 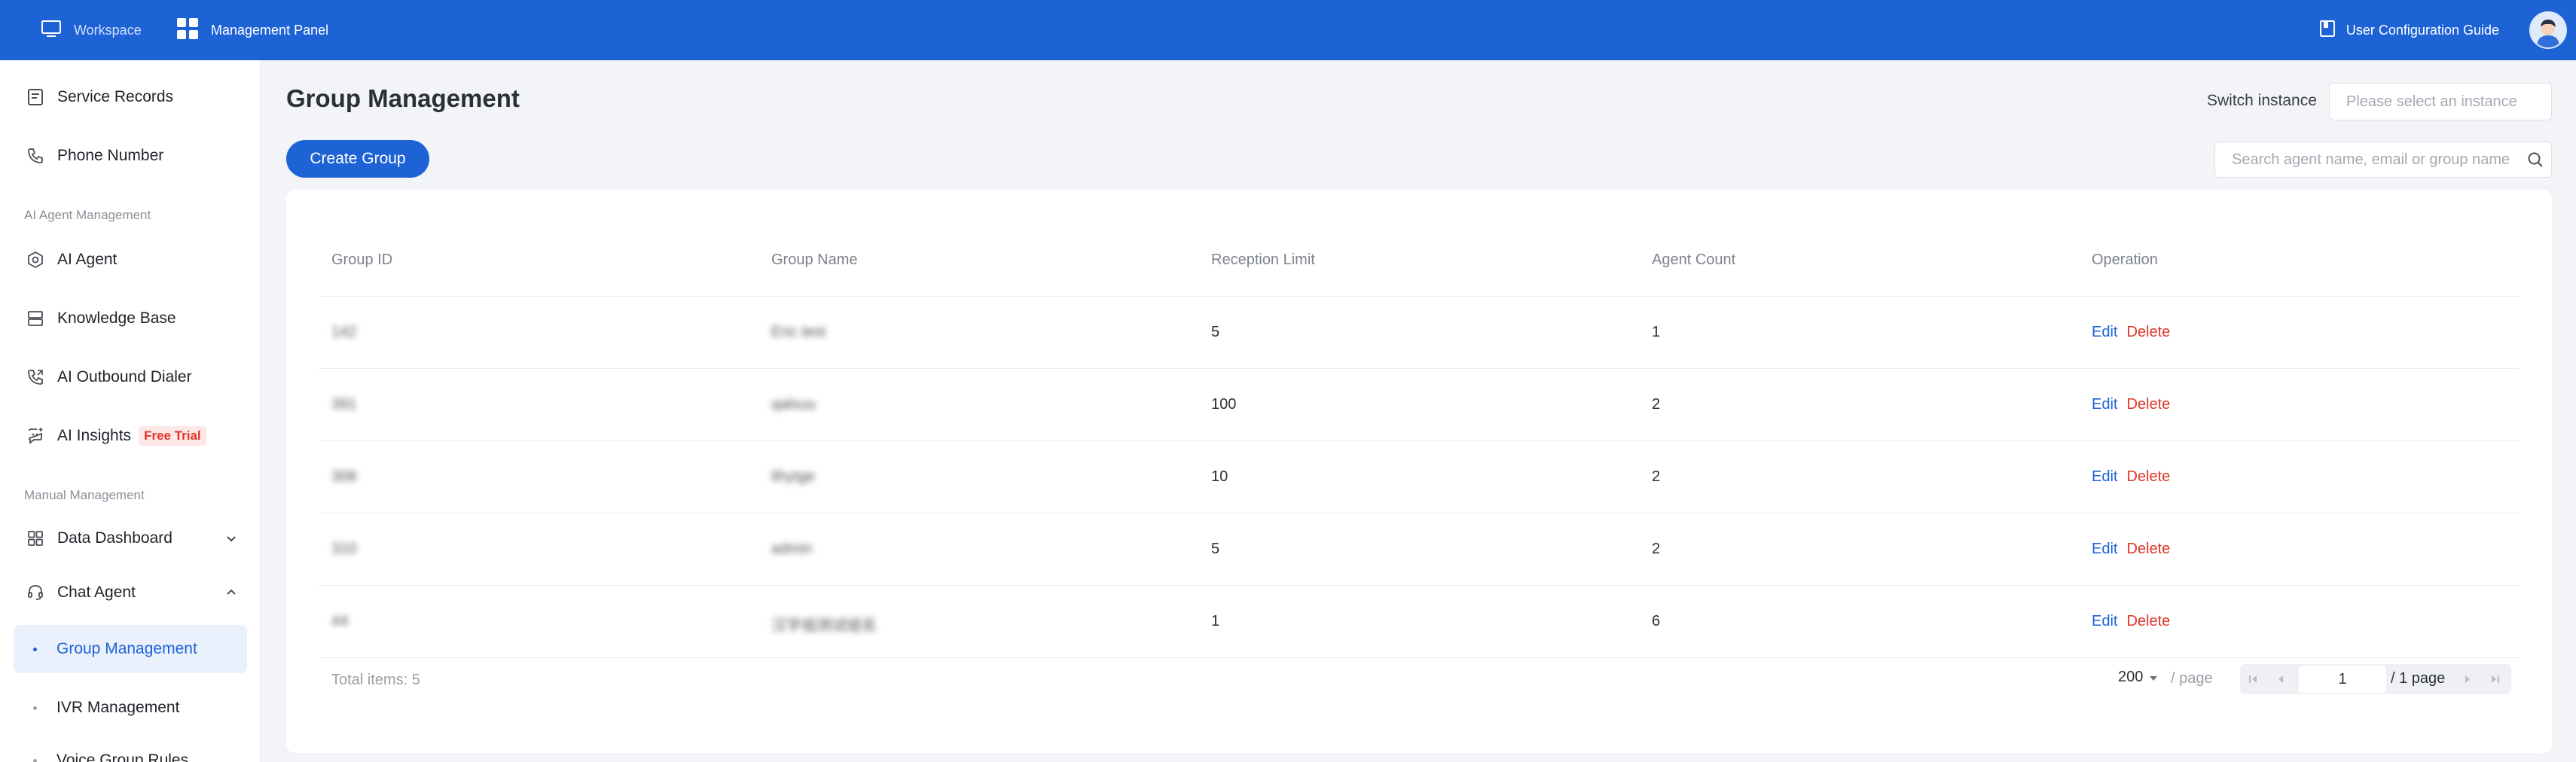 What do you see at coordinates (2419, 678) in the screenshot?
I see `total-pages-label: / 1 page` at bounding box center [2419, 678].